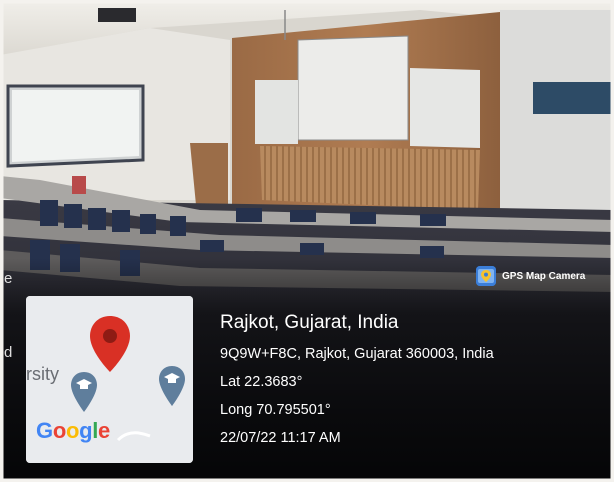 The width and height of the screenshot is (614, 482). I want to click on google-logo-letter: G, so click(44, 430).